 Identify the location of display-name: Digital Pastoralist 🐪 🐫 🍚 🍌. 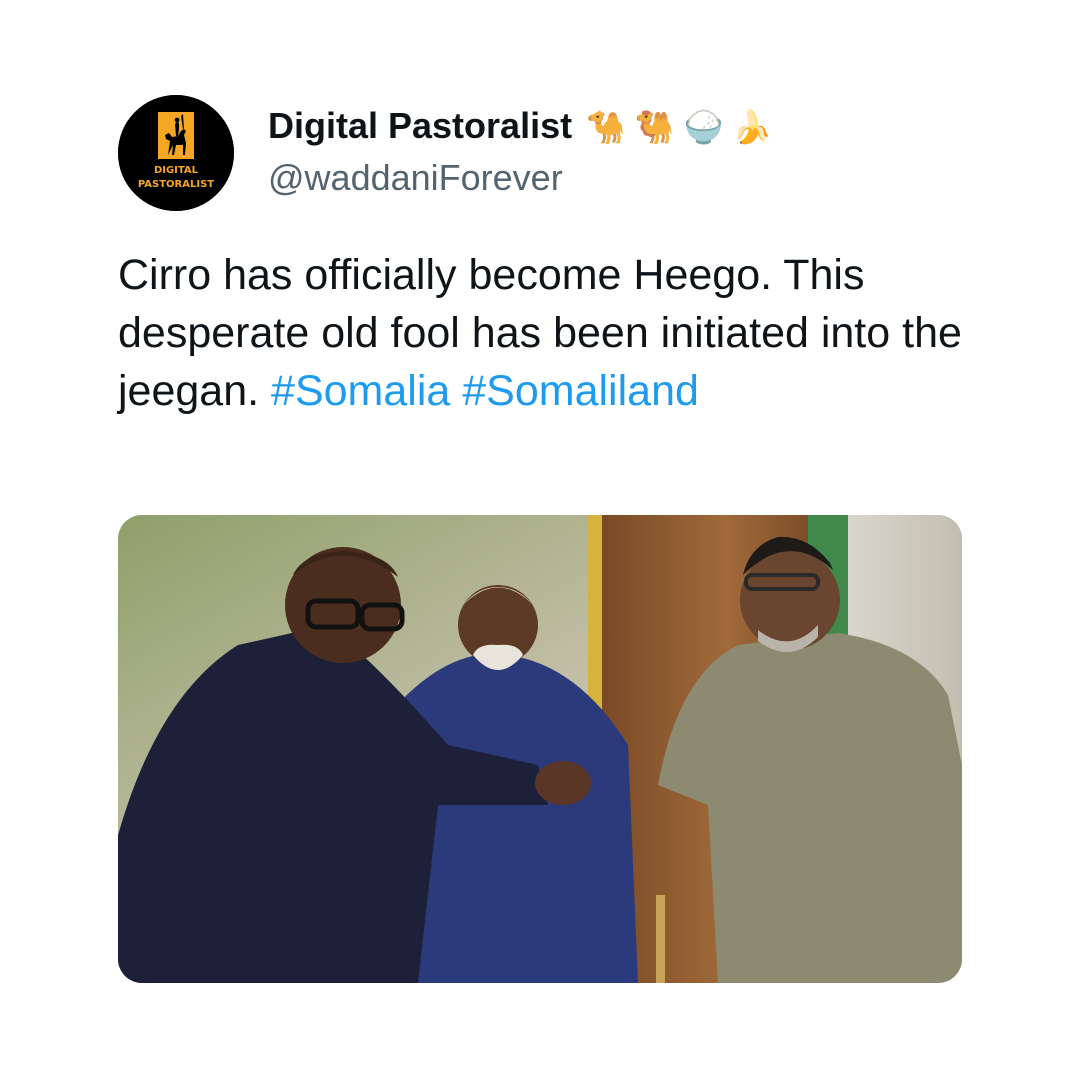
(520, 126).